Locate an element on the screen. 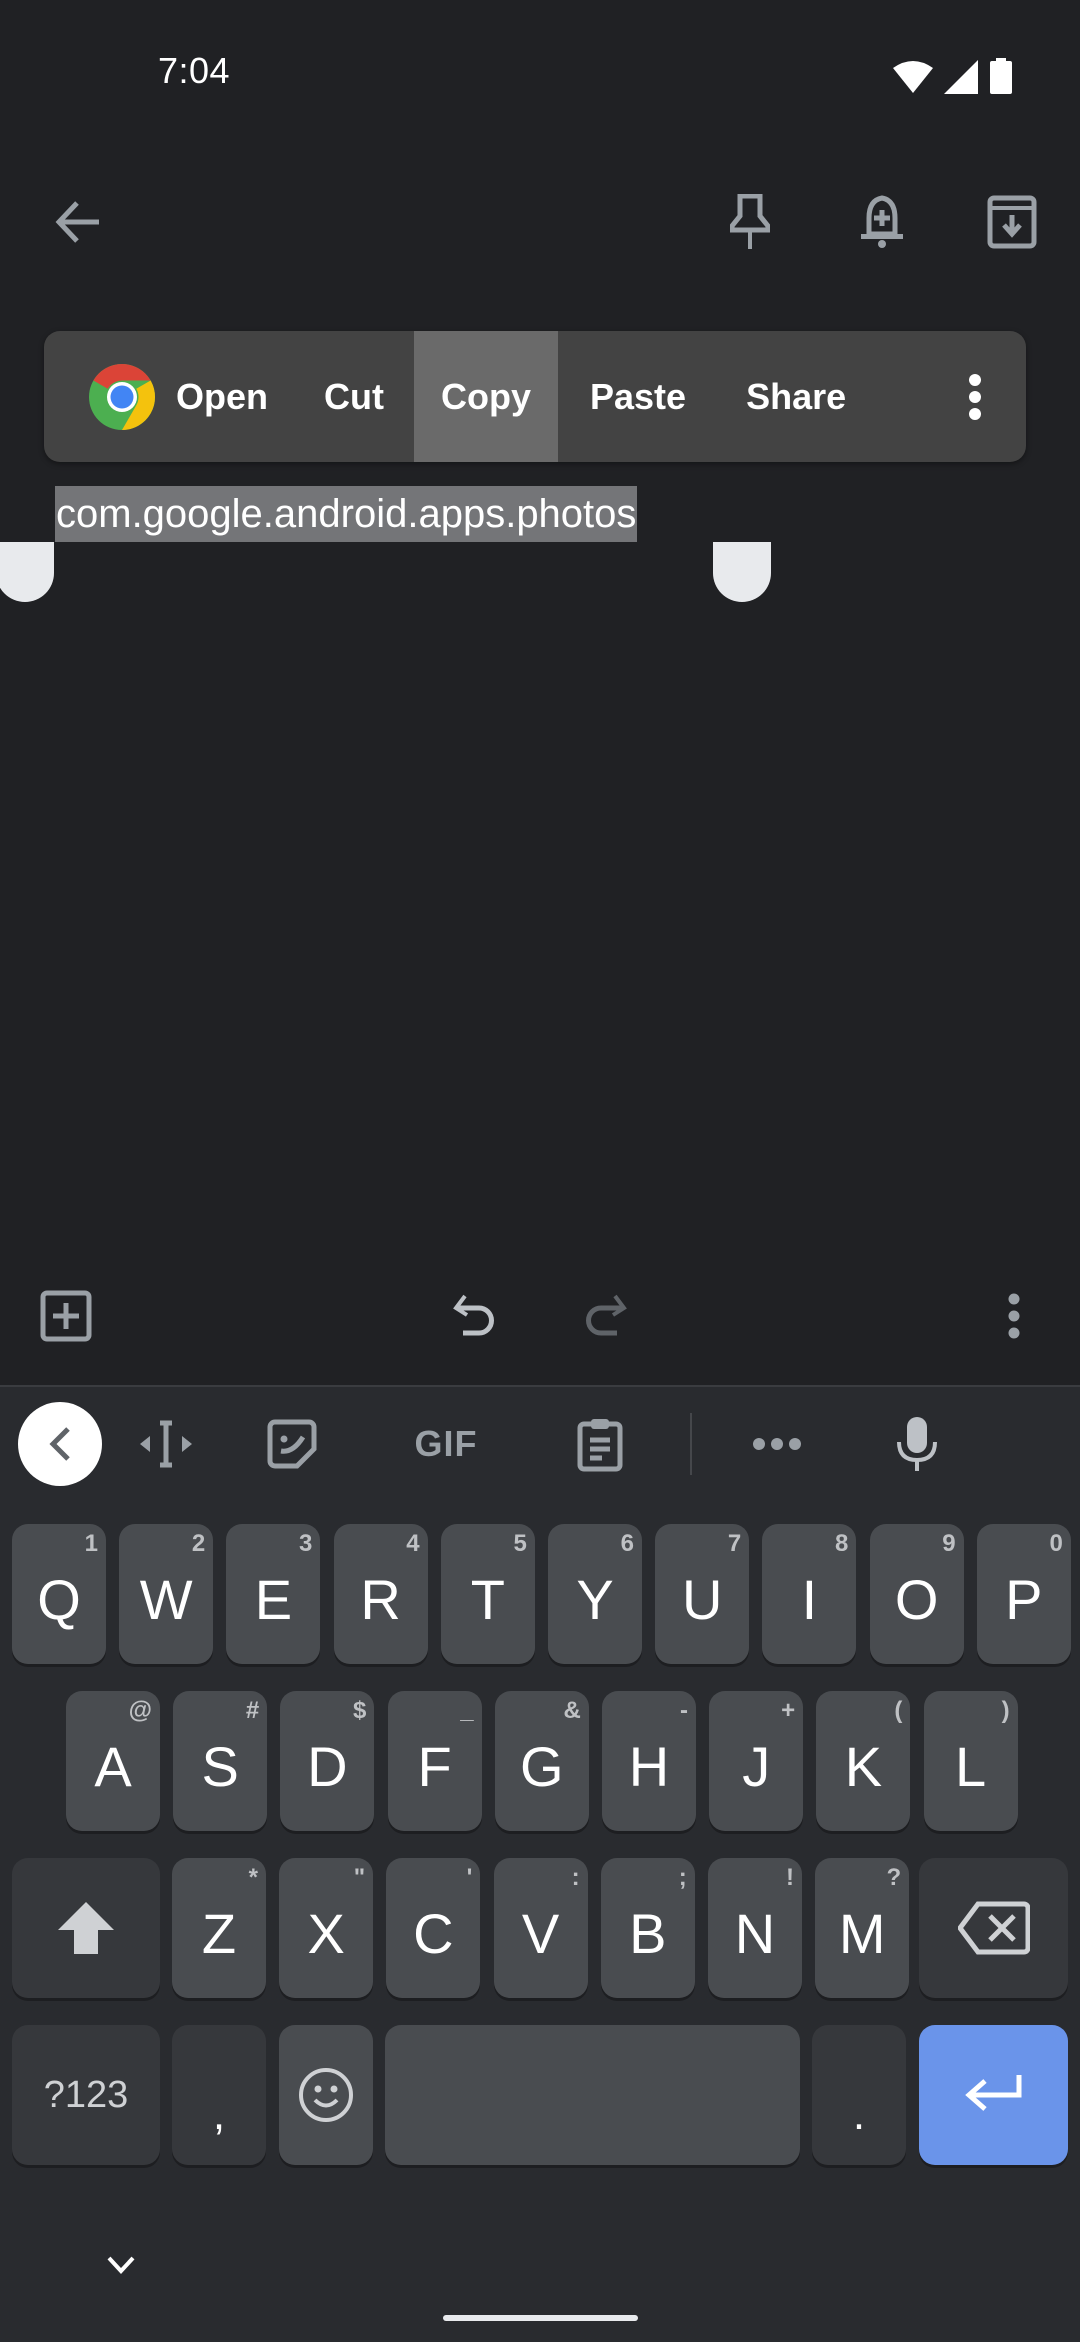  clipboard-button is located at coordinates (600, 1444).